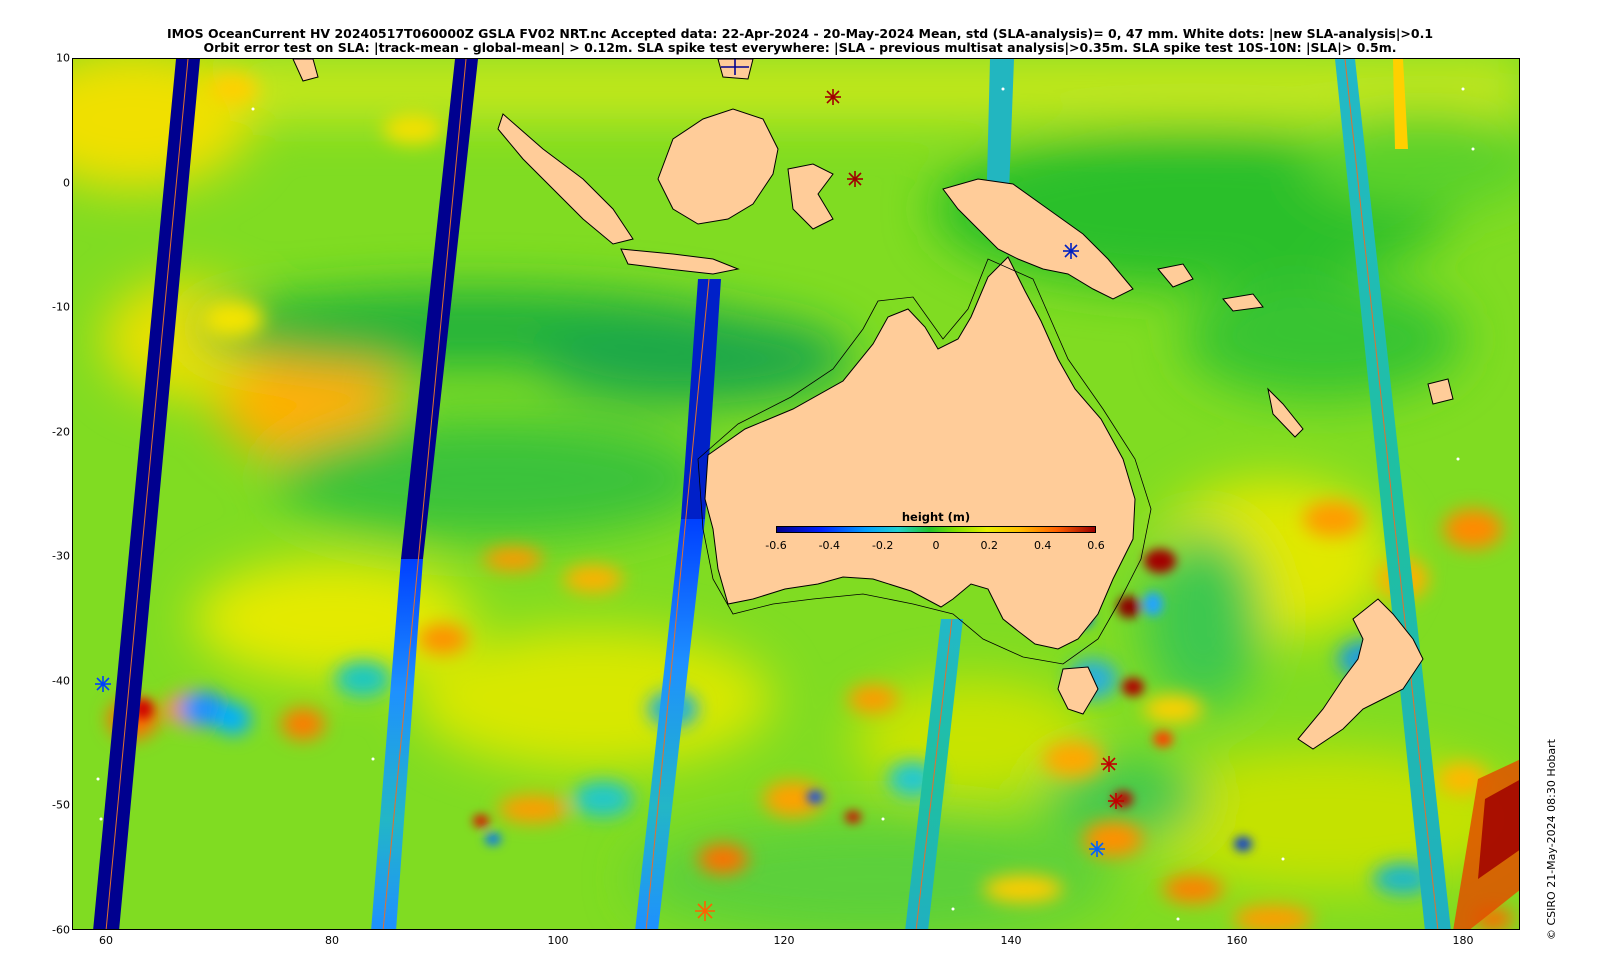 The height and width of the screenshot is (970, 1600). Describe the element at coordinates (61, 432) in the screenshot. I see `y-tick-label: -20` at that location.